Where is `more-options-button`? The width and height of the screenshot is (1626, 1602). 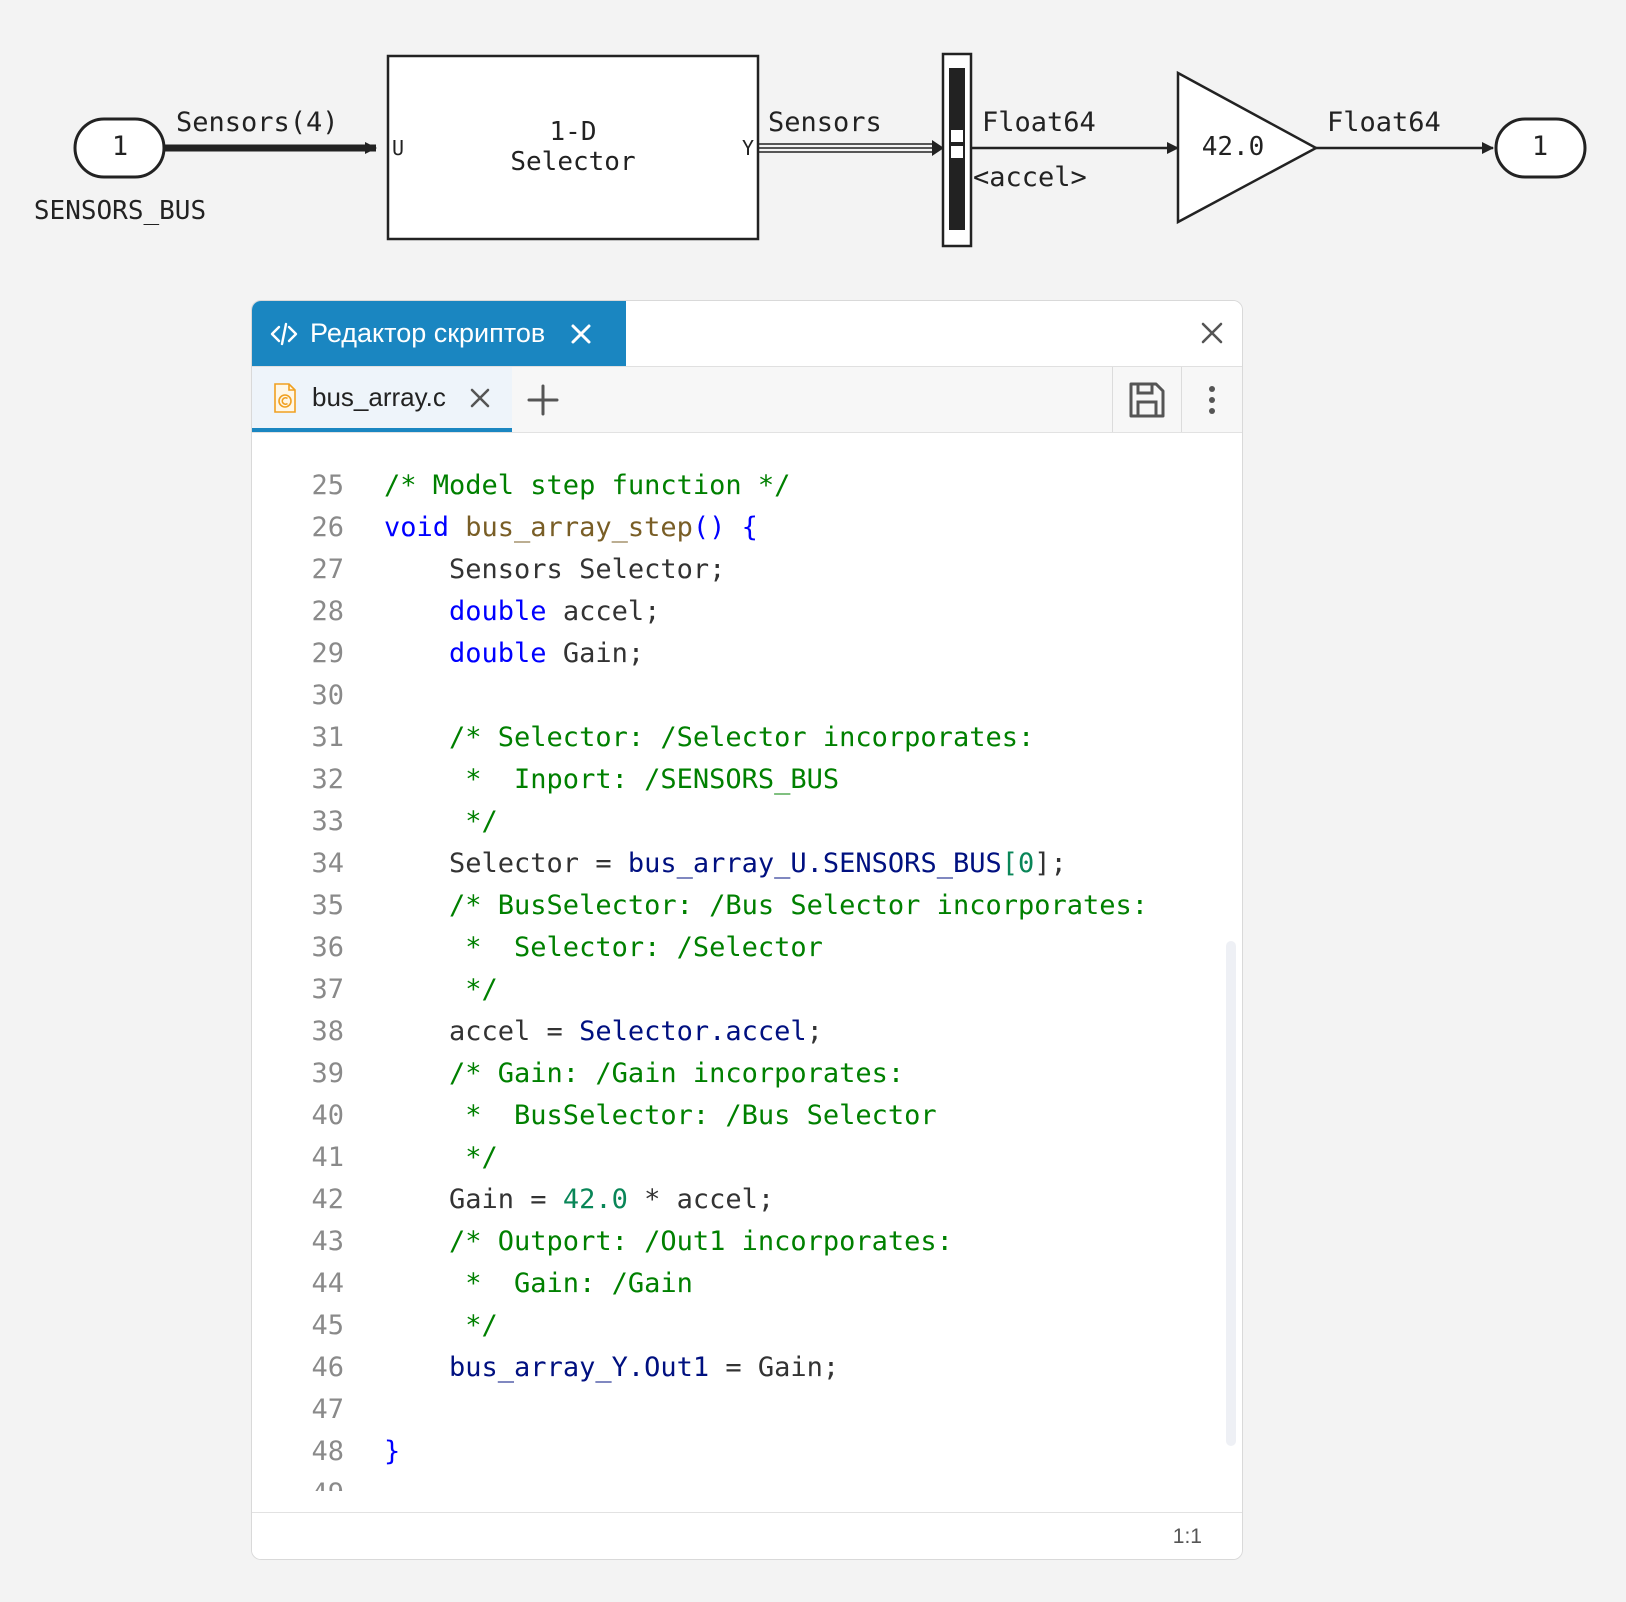
more-options-button is located at coordinates (1212, 399).